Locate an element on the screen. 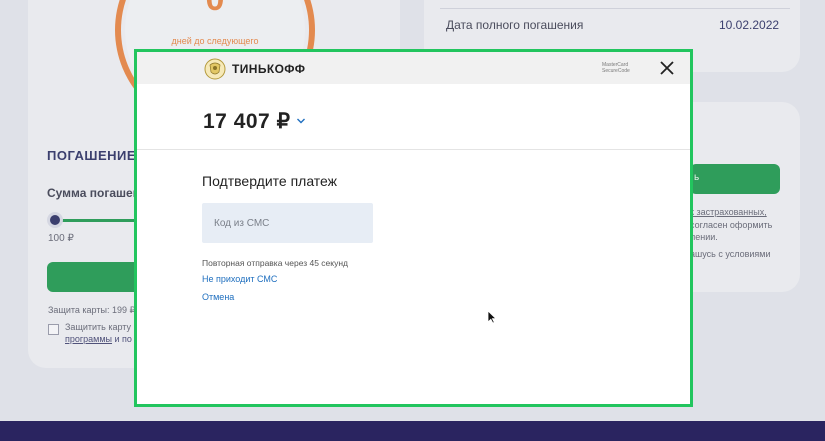 This screenshot has width=825, height=441. insurance-text-1: к застрахованных, is located at coordinates (728, 212).